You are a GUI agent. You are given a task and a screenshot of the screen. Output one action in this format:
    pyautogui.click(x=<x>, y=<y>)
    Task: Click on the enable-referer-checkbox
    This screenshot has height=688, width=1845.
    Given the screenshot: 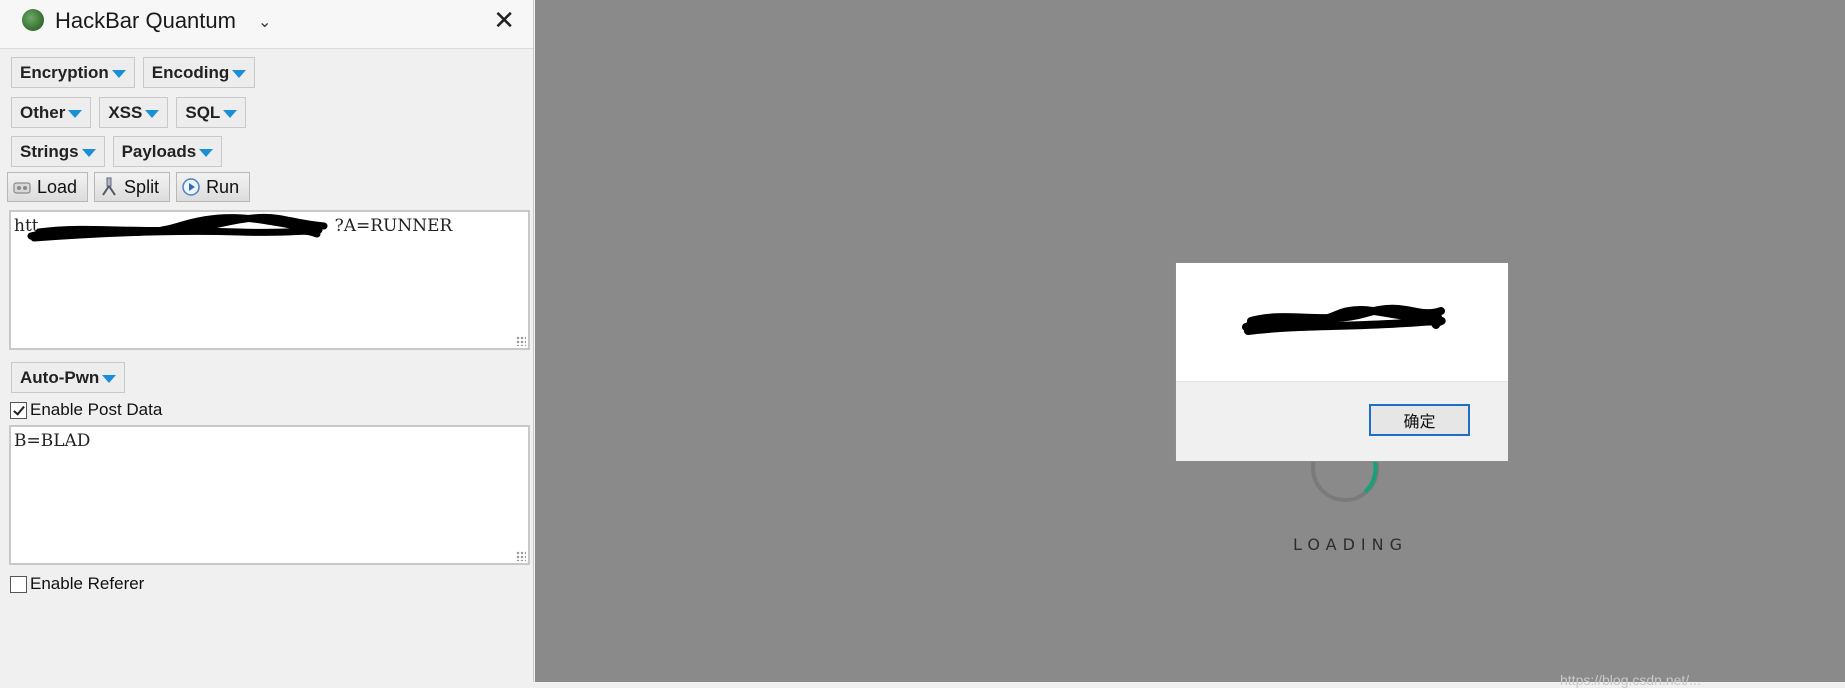 What is the action you would take?
    pyautogui.click(x=18, y=584)
    